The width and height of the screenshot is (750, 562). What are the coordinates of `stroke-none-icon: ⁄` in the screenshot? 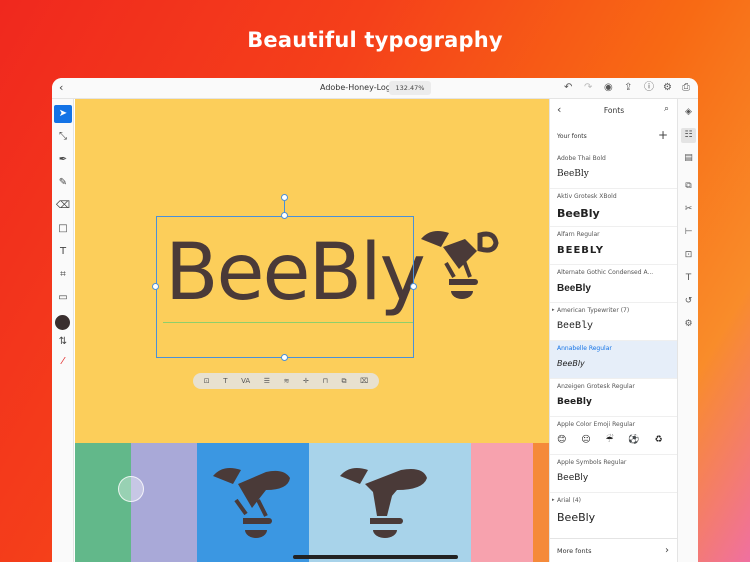 It's located at (63, 362).